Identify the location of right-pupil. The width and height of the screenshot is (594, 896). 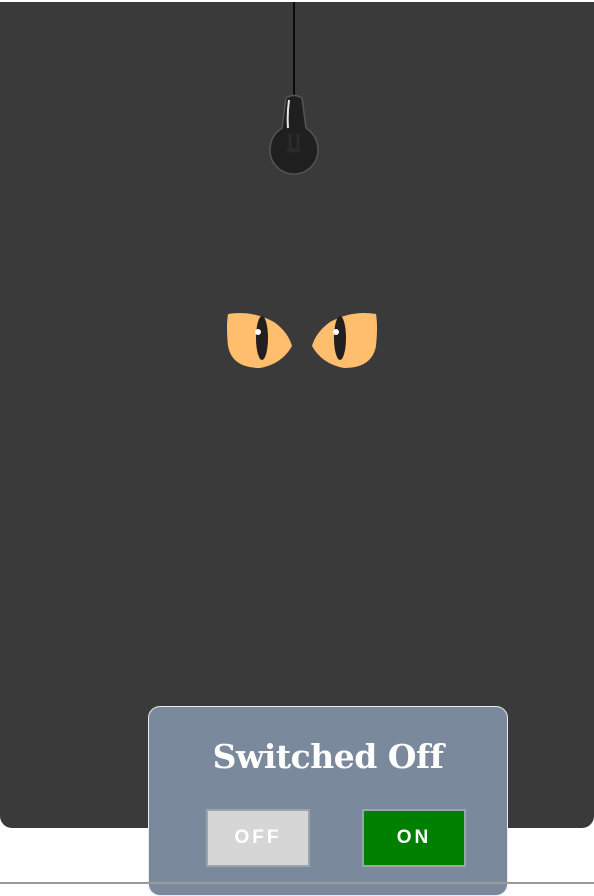
(340, 338).